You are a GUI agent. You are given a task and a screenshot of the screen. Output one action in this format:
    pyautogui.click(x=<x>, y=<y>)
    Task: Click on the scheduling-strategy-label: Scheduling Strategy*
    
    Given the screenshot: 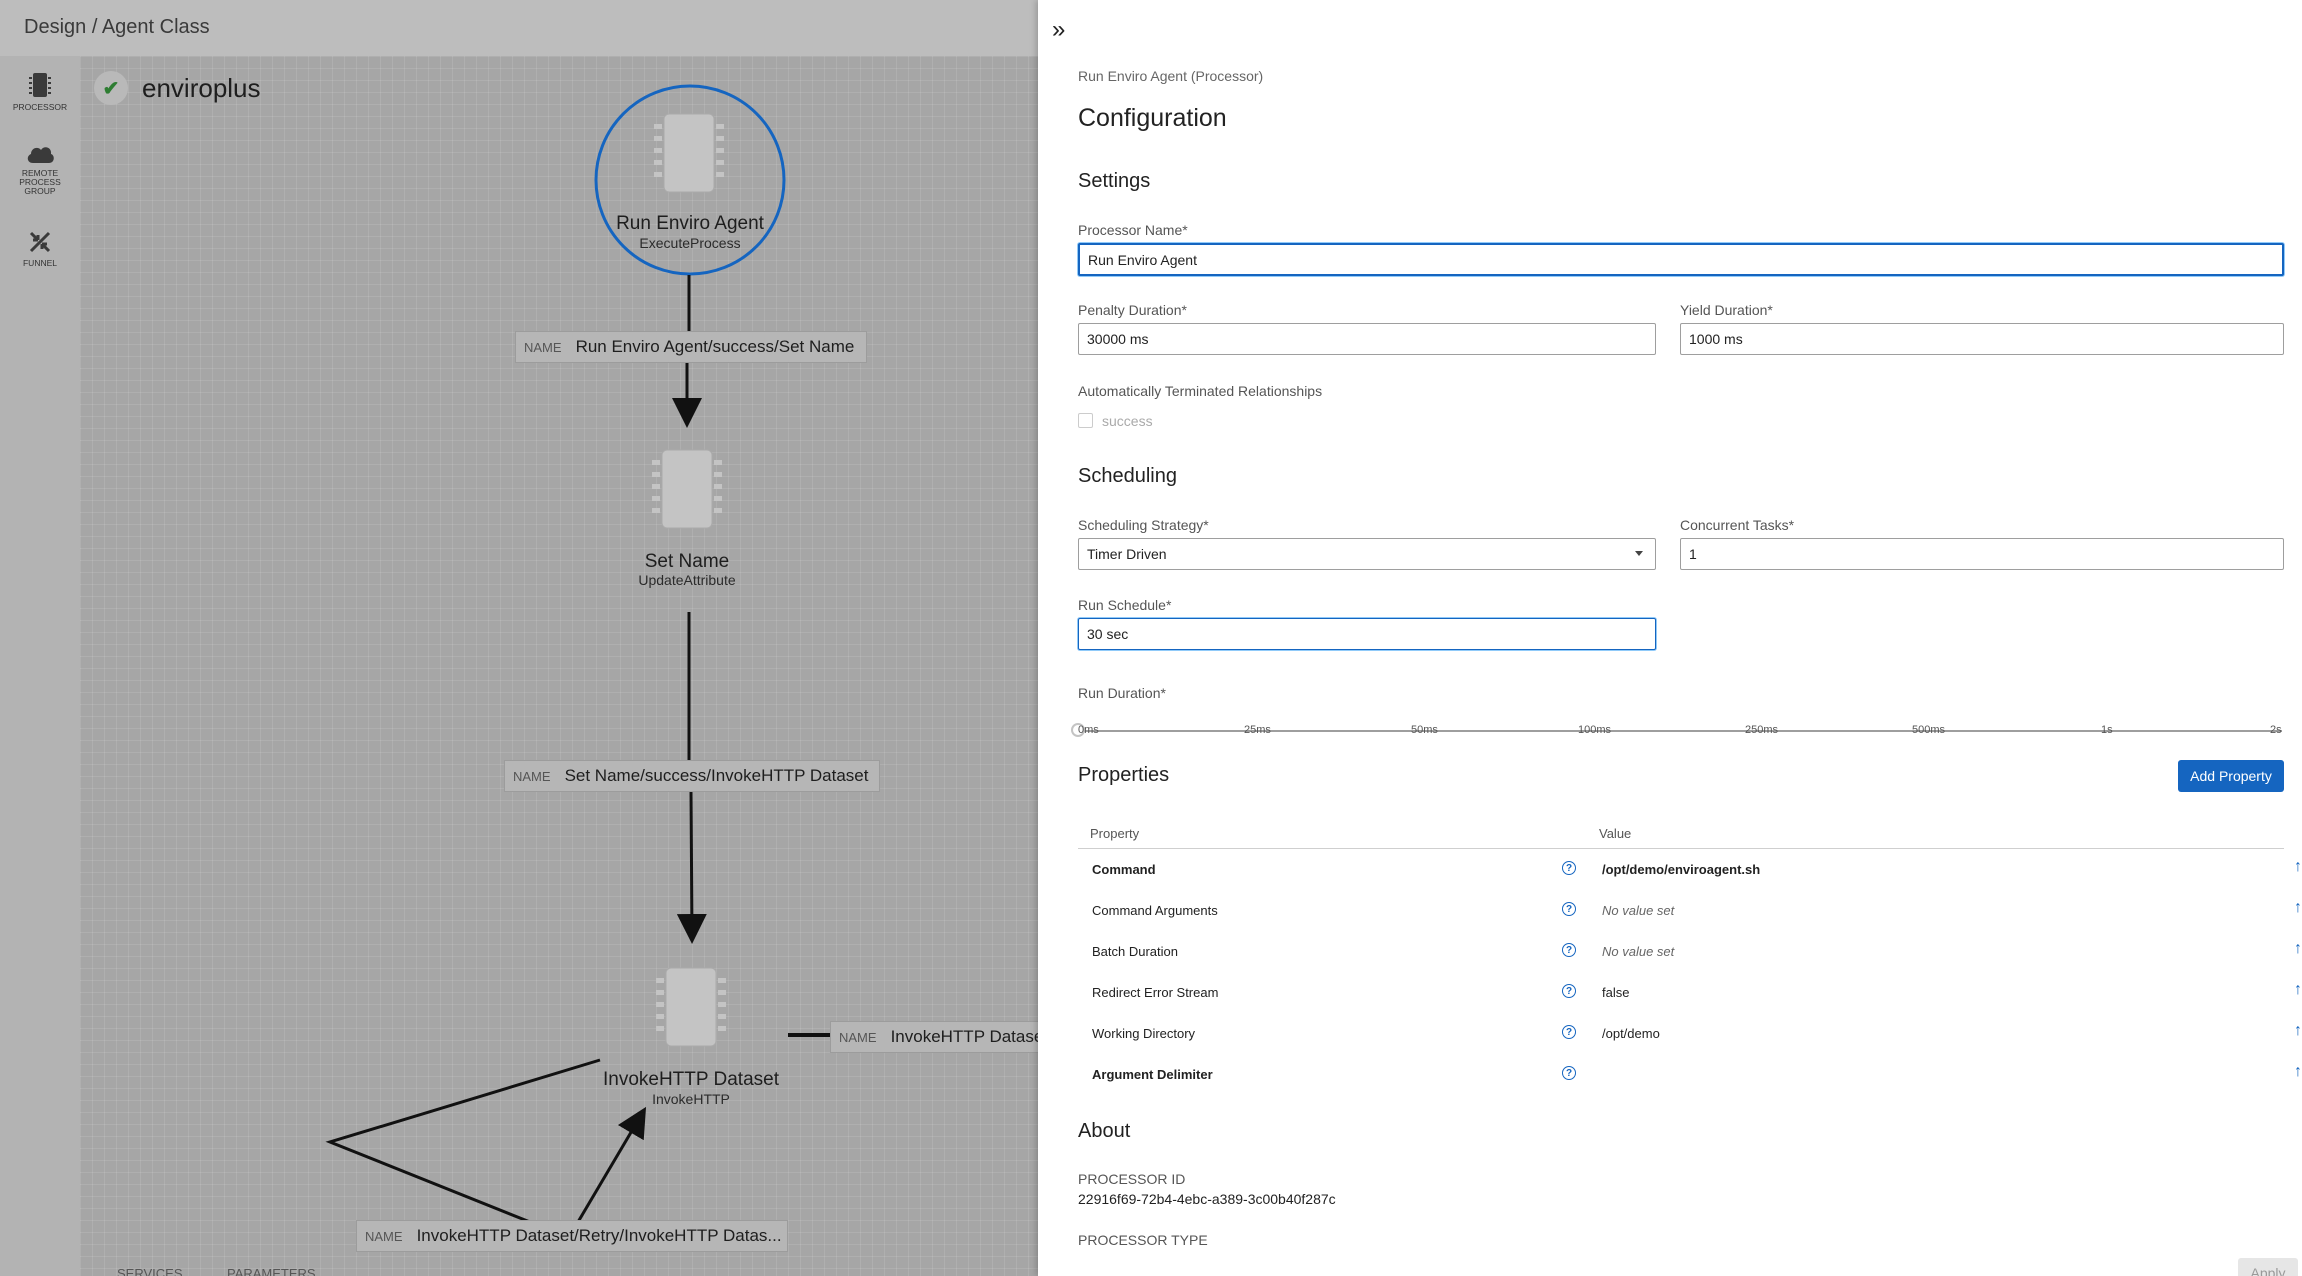 What is the action you would take?
    pyautogui.click(x=1143, y=525)
    